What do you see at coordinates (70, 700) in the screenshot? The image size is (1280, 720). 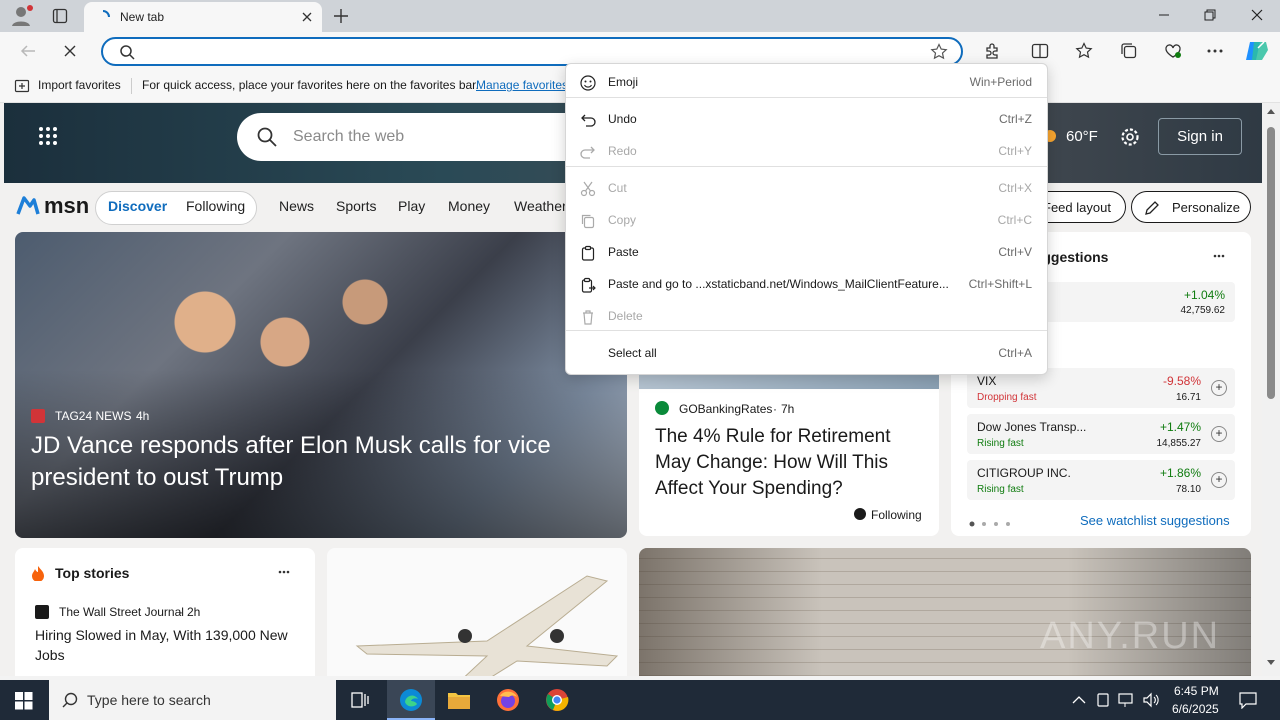 I see `taskbar-search-icon` at bounding box center [70, 700].